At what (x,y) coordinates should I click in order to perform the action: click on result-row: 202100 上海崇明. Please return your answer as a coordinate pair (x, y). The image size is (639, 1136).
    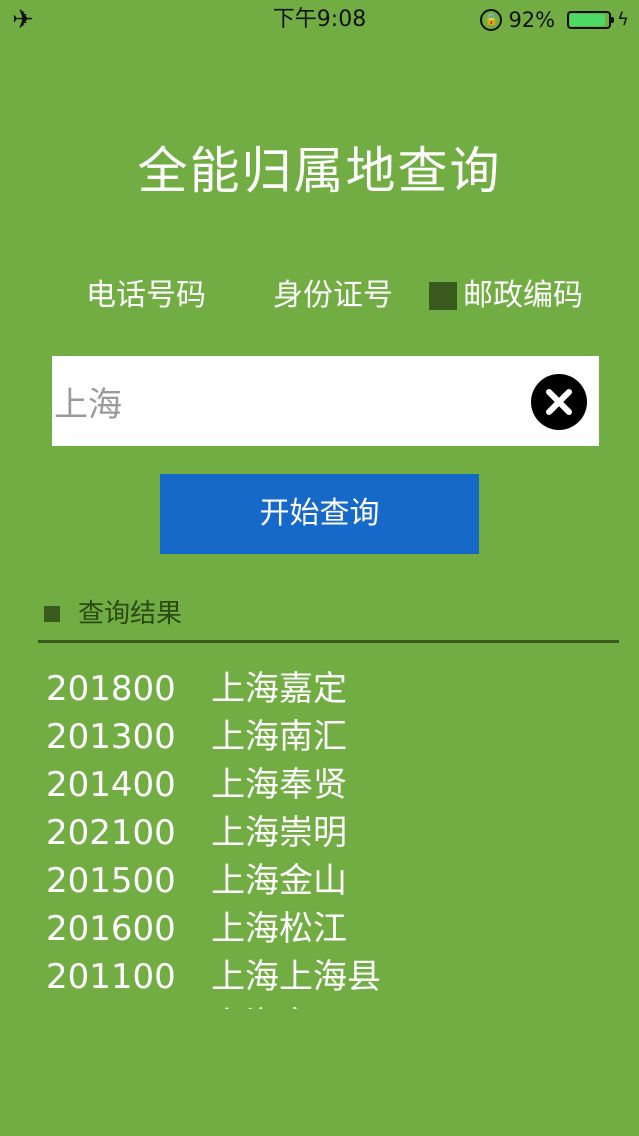
    Looking at the image, I should click on (326, 833).